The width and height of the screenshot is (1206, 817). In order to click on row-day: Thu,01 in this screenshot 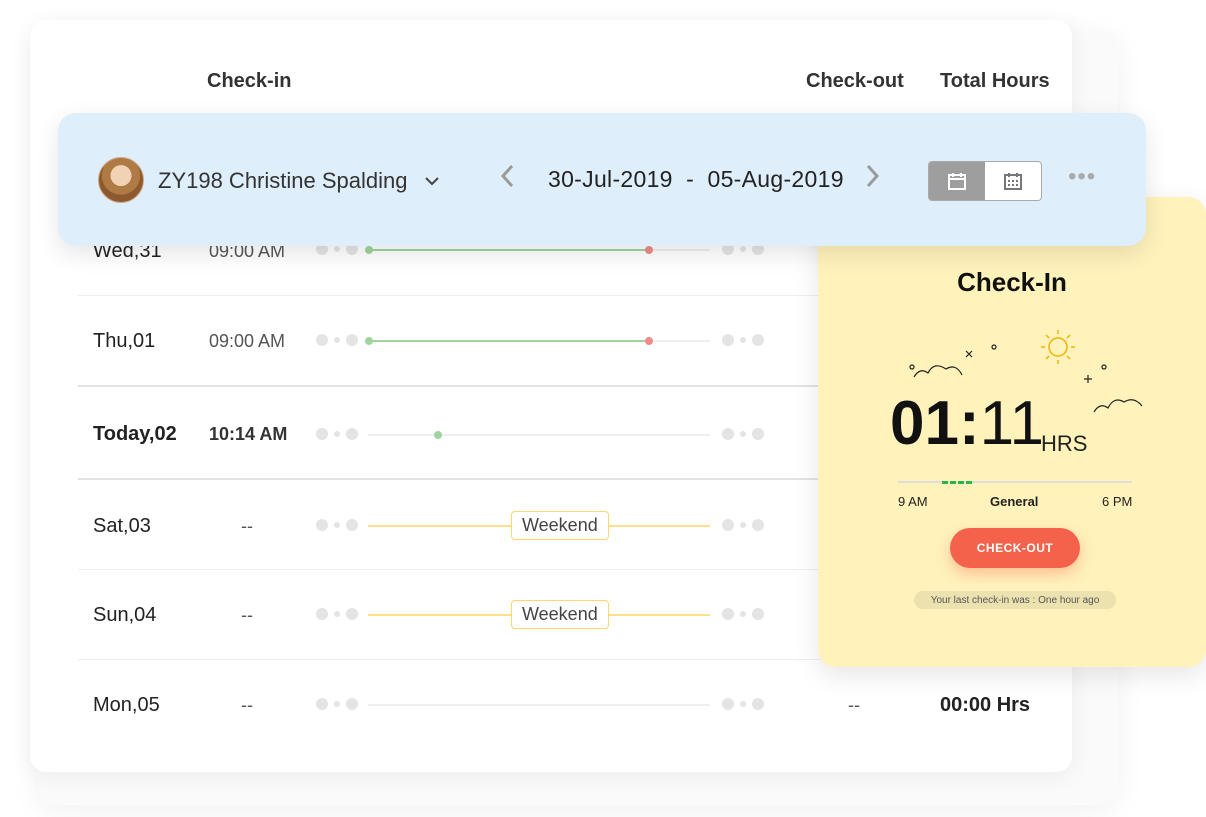, I will do `click(124, 341)`.